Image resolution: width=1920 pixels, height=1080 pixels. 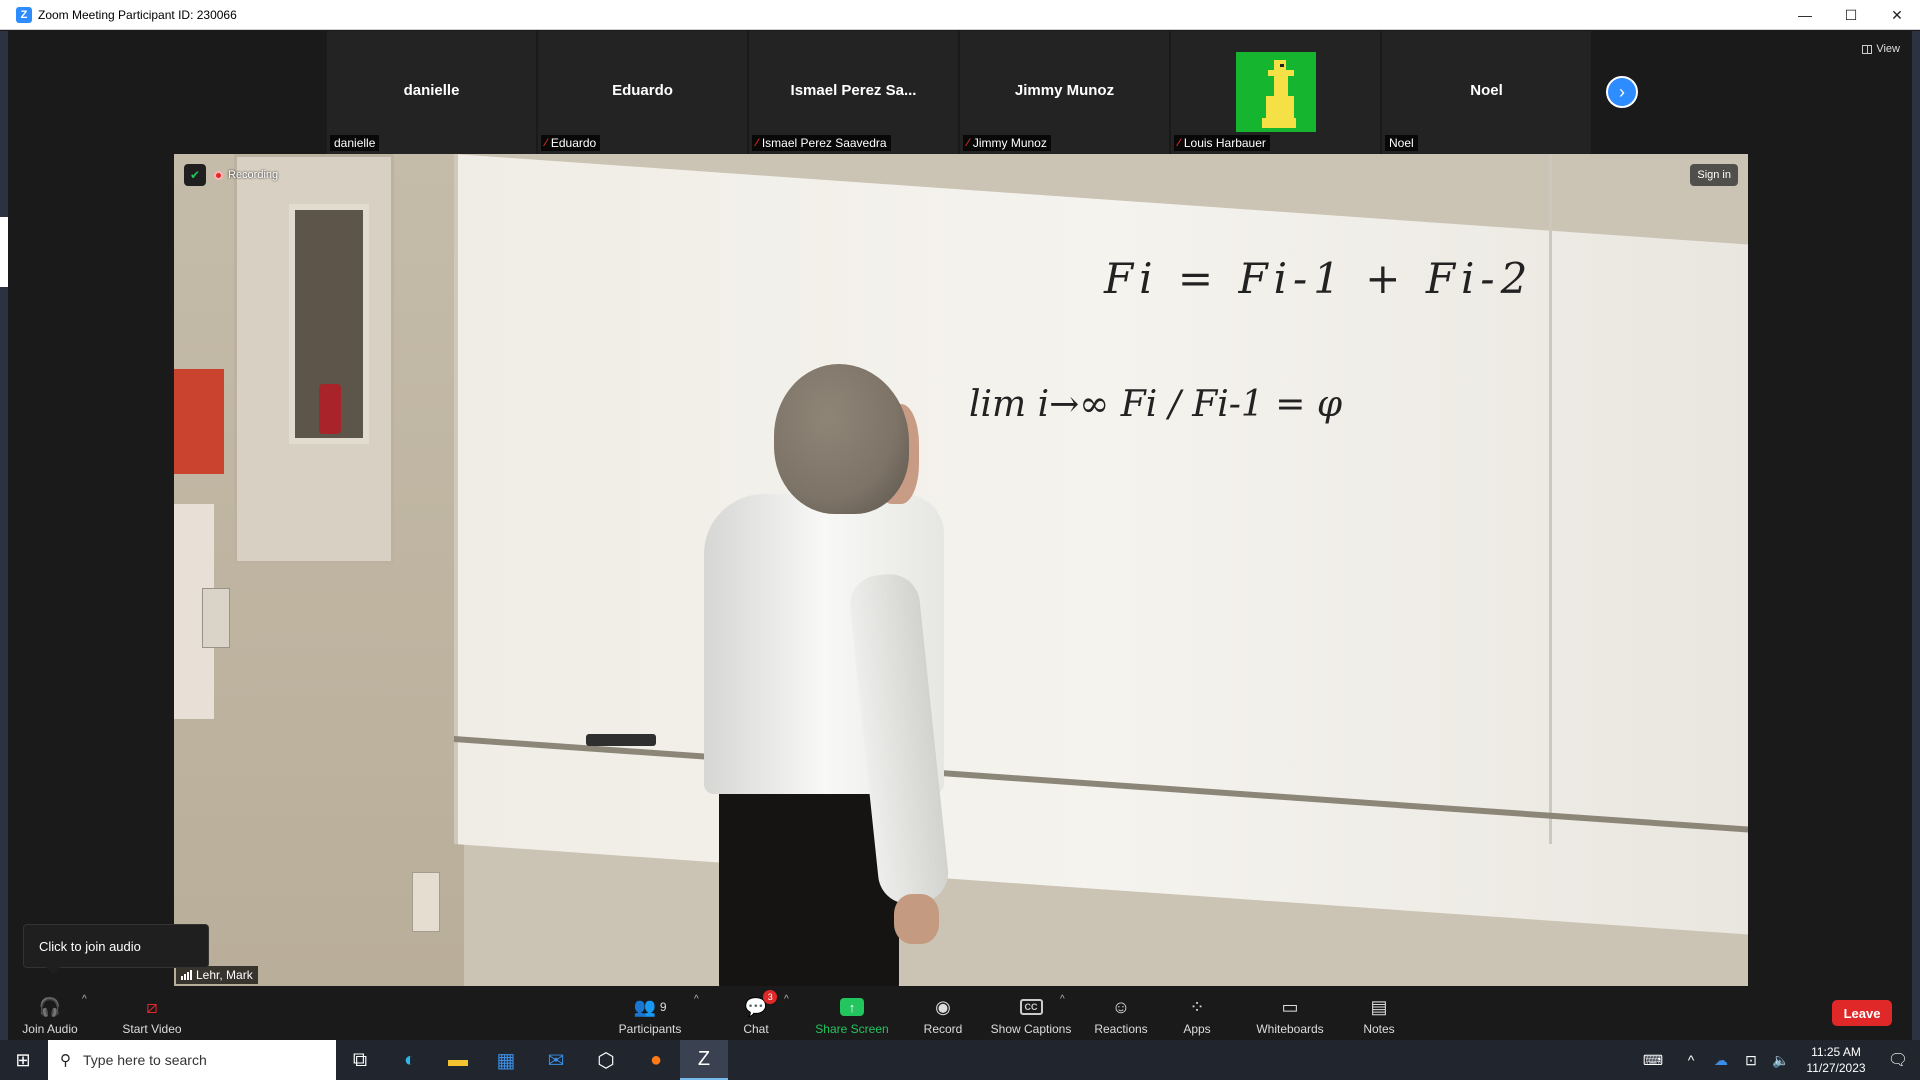 I want to click on participant-name-tag: Noel, so click(x=1401, y=143).